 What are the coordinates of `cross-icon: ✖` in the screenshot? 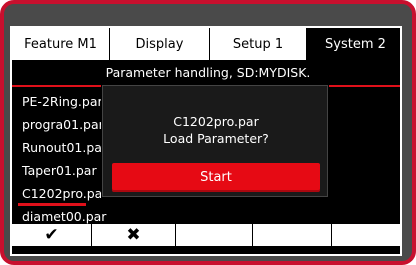 It's located at (133, 235).